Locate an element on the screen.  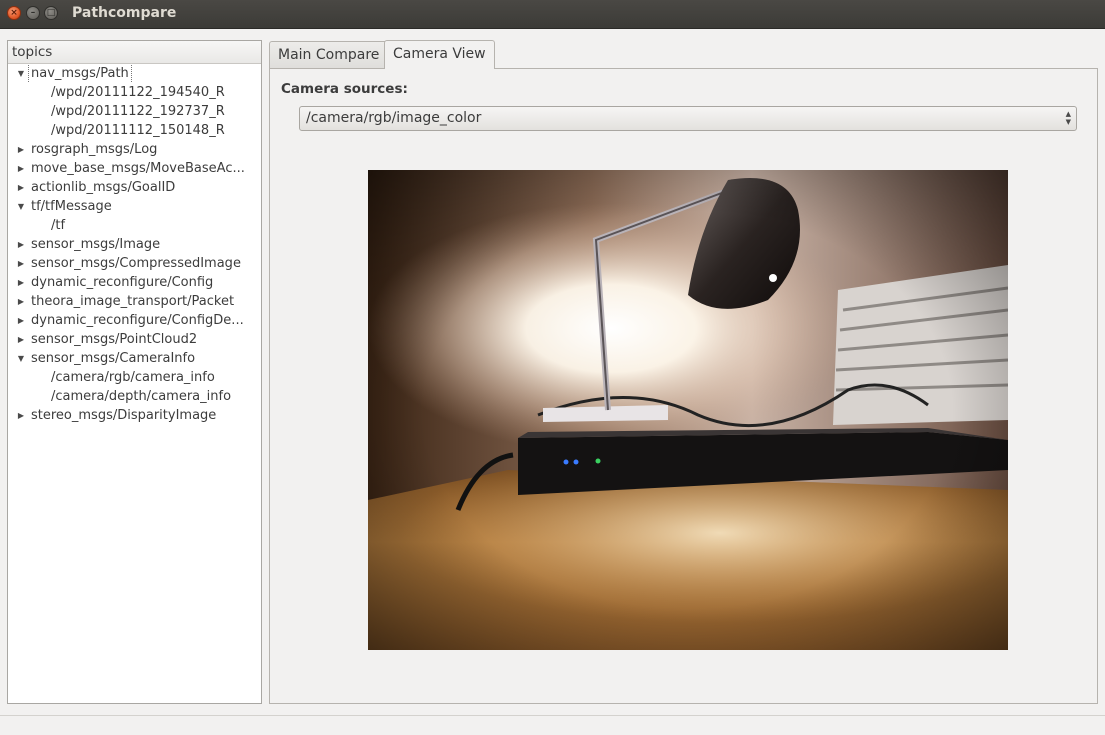
tree-item-topic-type: ▶ actionlib_msgs/GoalID is located at coordinates (134, 187).